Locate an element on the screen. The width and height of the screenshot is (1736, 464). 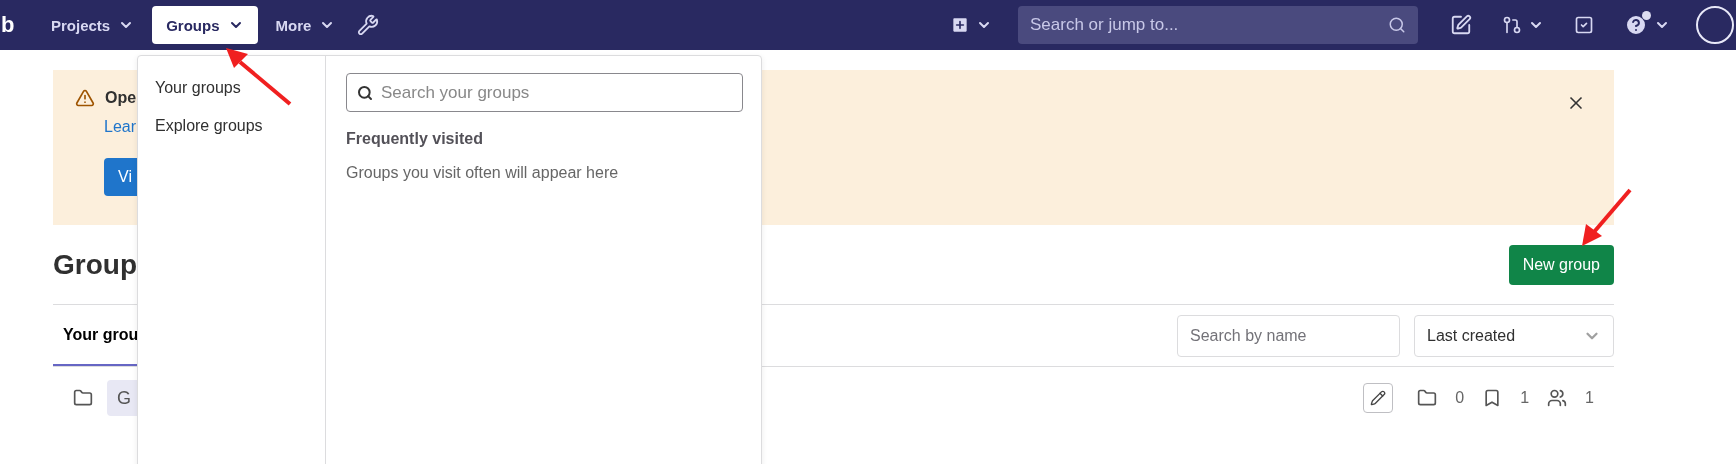
menu-link: Your groups is located at coordinates (240, 88).